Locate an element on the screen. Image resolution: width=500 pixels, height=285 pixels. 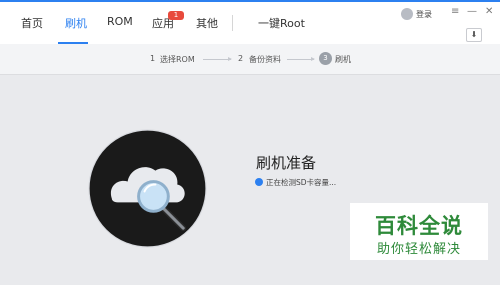
minimize-icon: — is located at coordinates (472, 11).